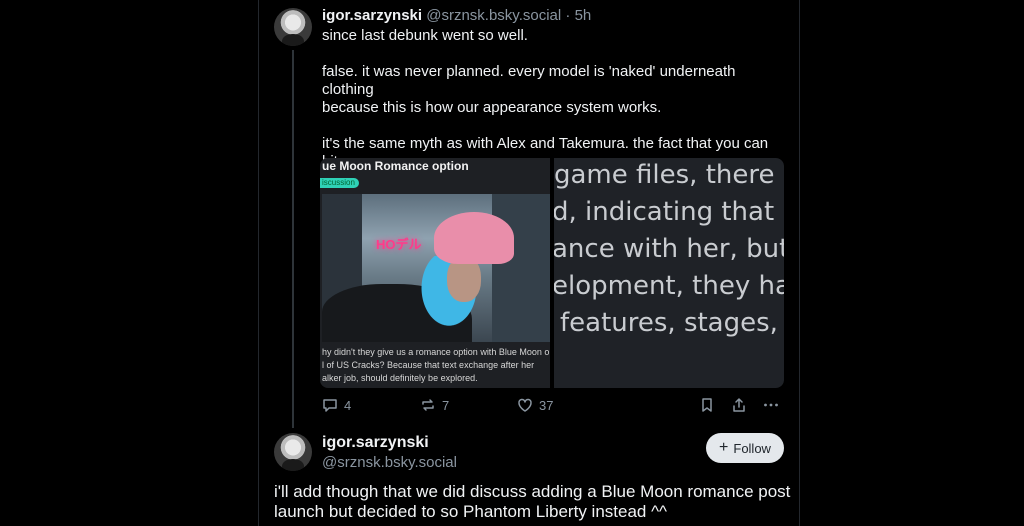 This screenshot has height=526, width=1024. Describe the element at coordinates (669, 286) in the screenshot. I see `text-line: elopment, they had` at that location.